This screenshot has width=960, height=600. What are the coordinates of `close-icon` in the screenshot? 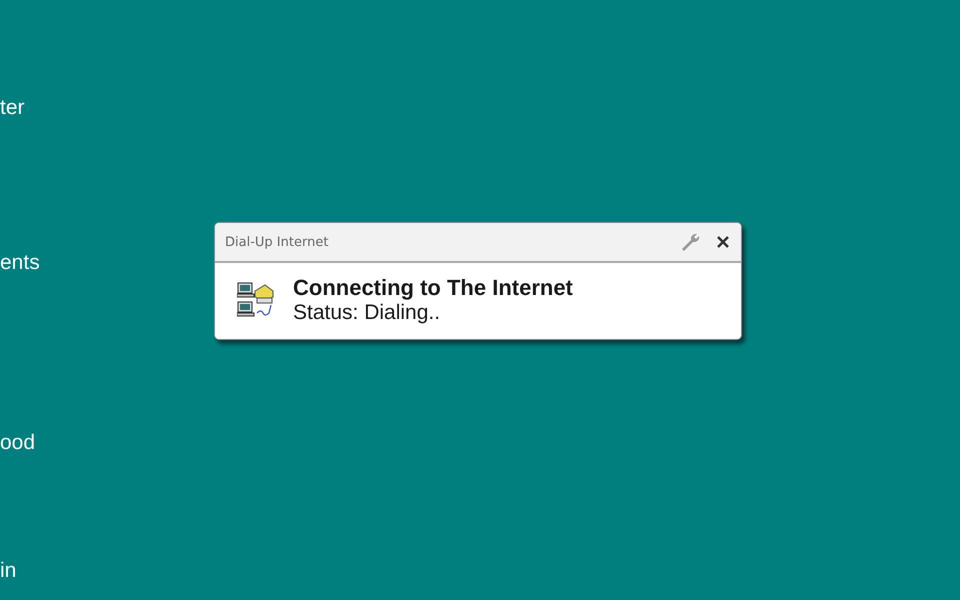 It's located at (723, 242).